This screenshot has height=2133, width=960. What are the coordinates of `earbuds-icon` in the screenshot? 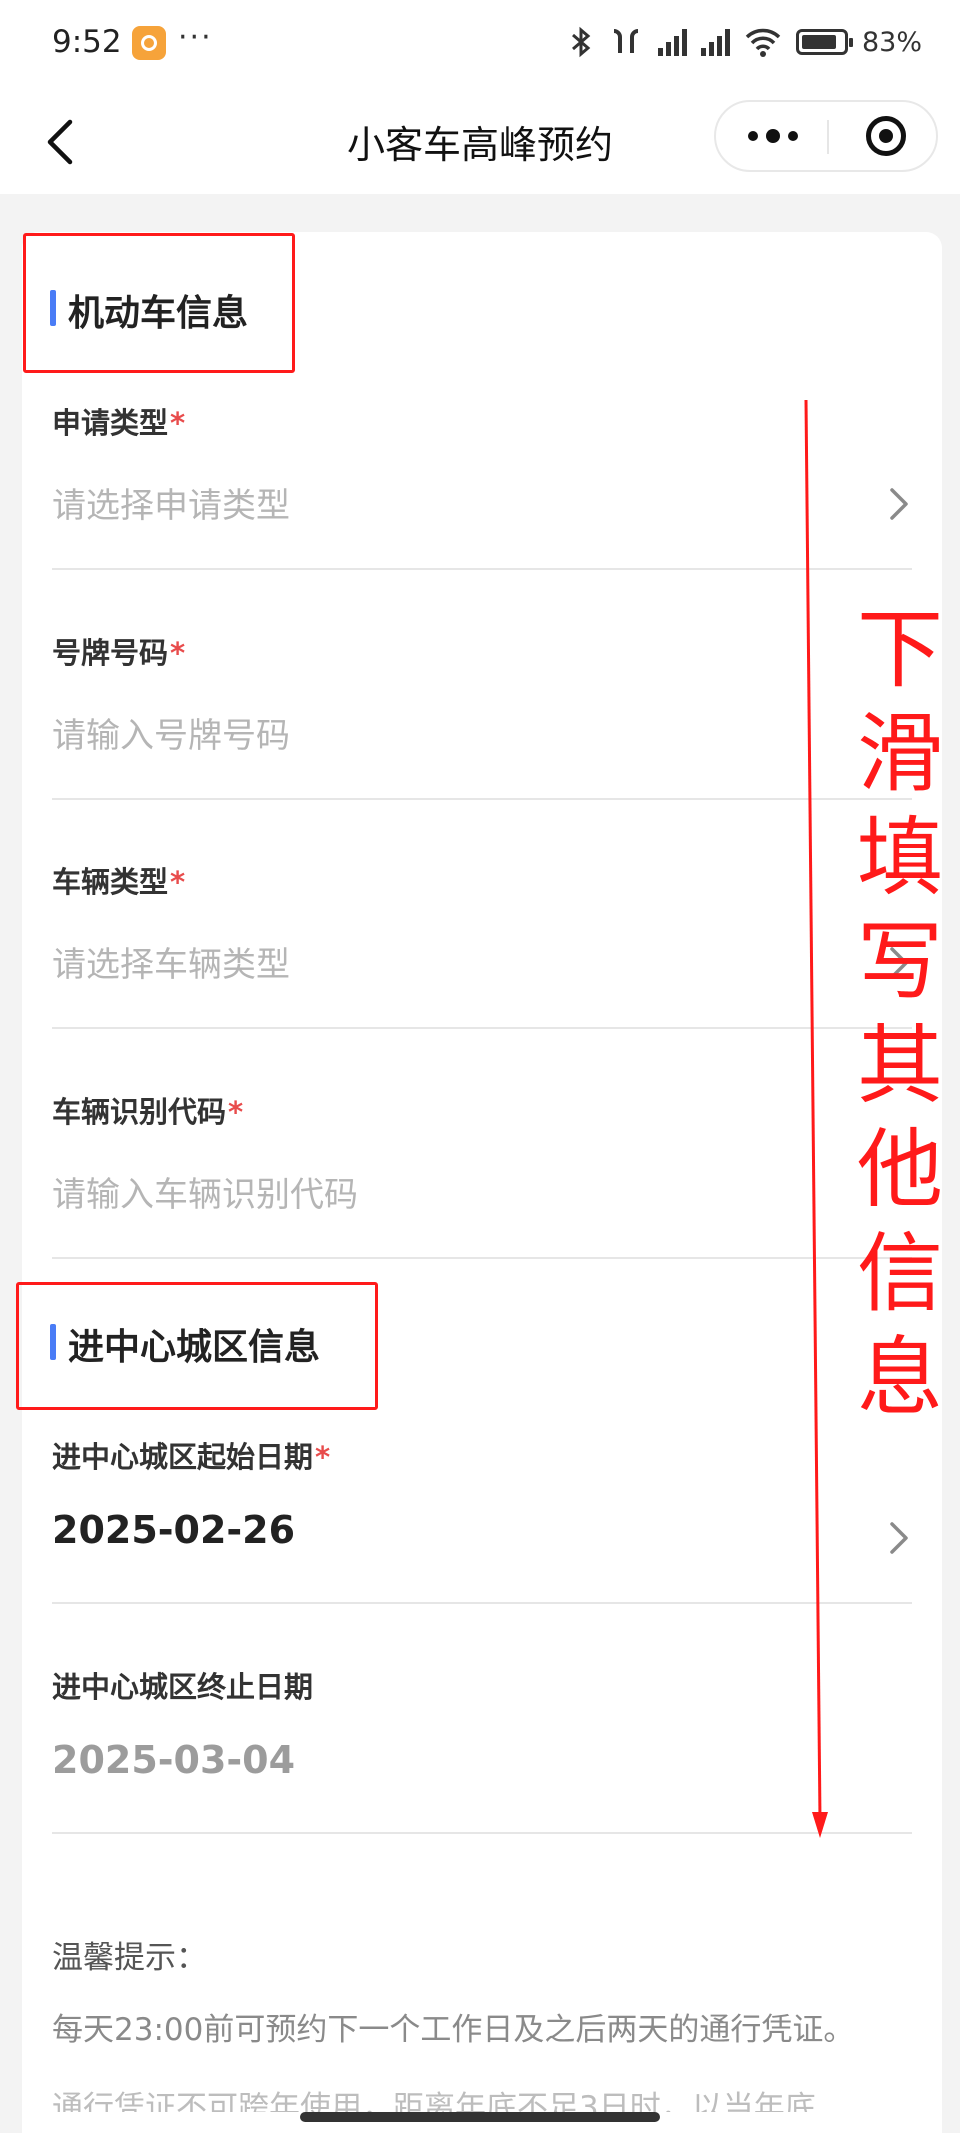 It's located at (626, 41).